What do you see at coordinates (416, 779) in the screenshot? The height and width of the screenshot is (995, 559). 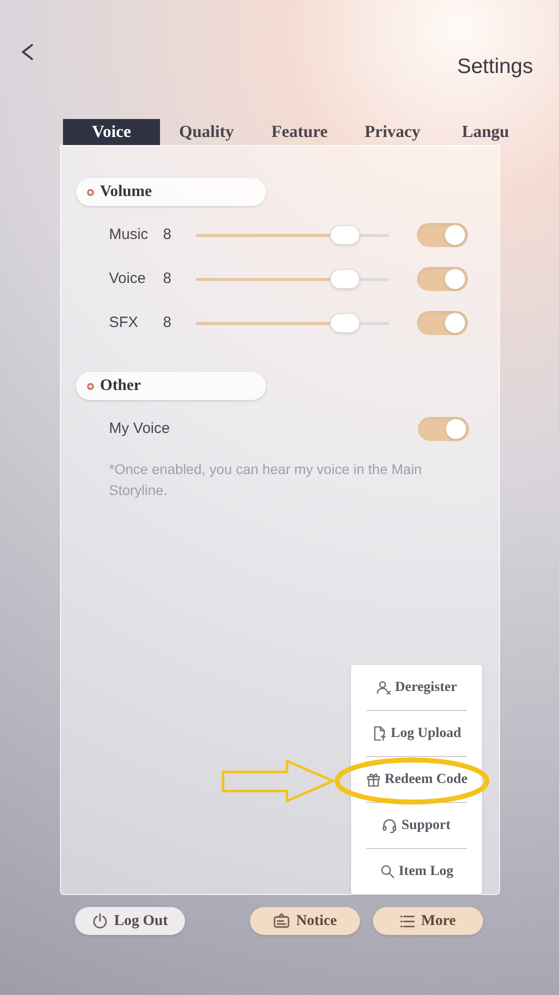 I see `menu-item: Redeem Code` at bounding box center [416, 779].